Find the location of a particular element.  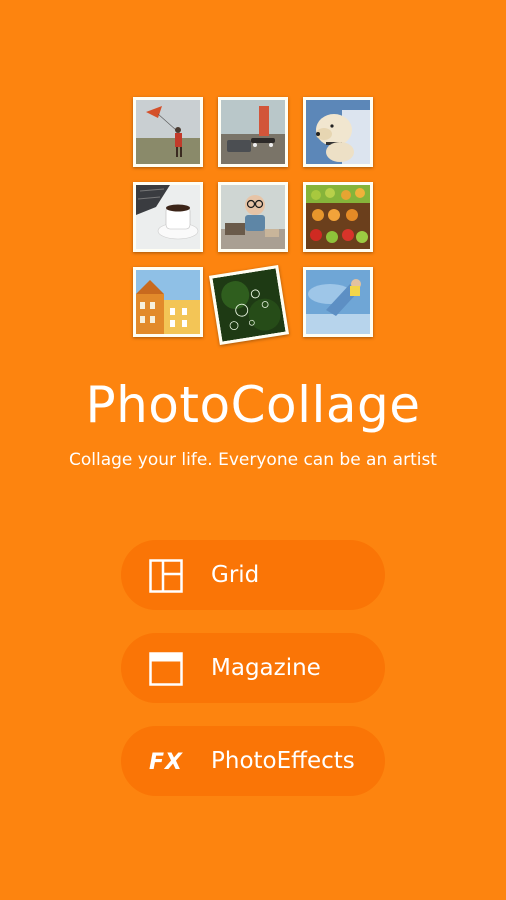

skateboard-photo is located at coordinates (253, 132).